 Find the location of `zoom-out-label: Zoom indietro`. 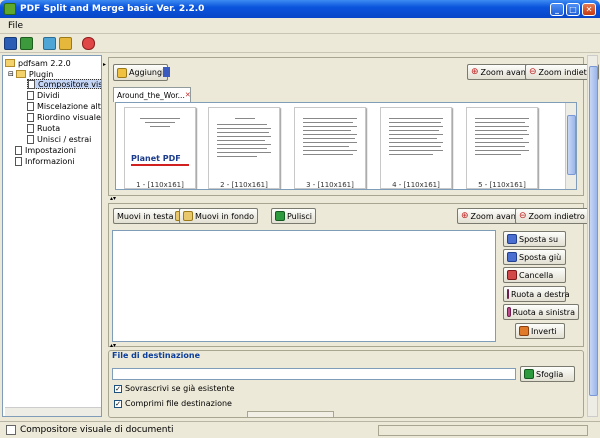

zoom-out-label: Zoom indietro is located at coordinates (556, 216).